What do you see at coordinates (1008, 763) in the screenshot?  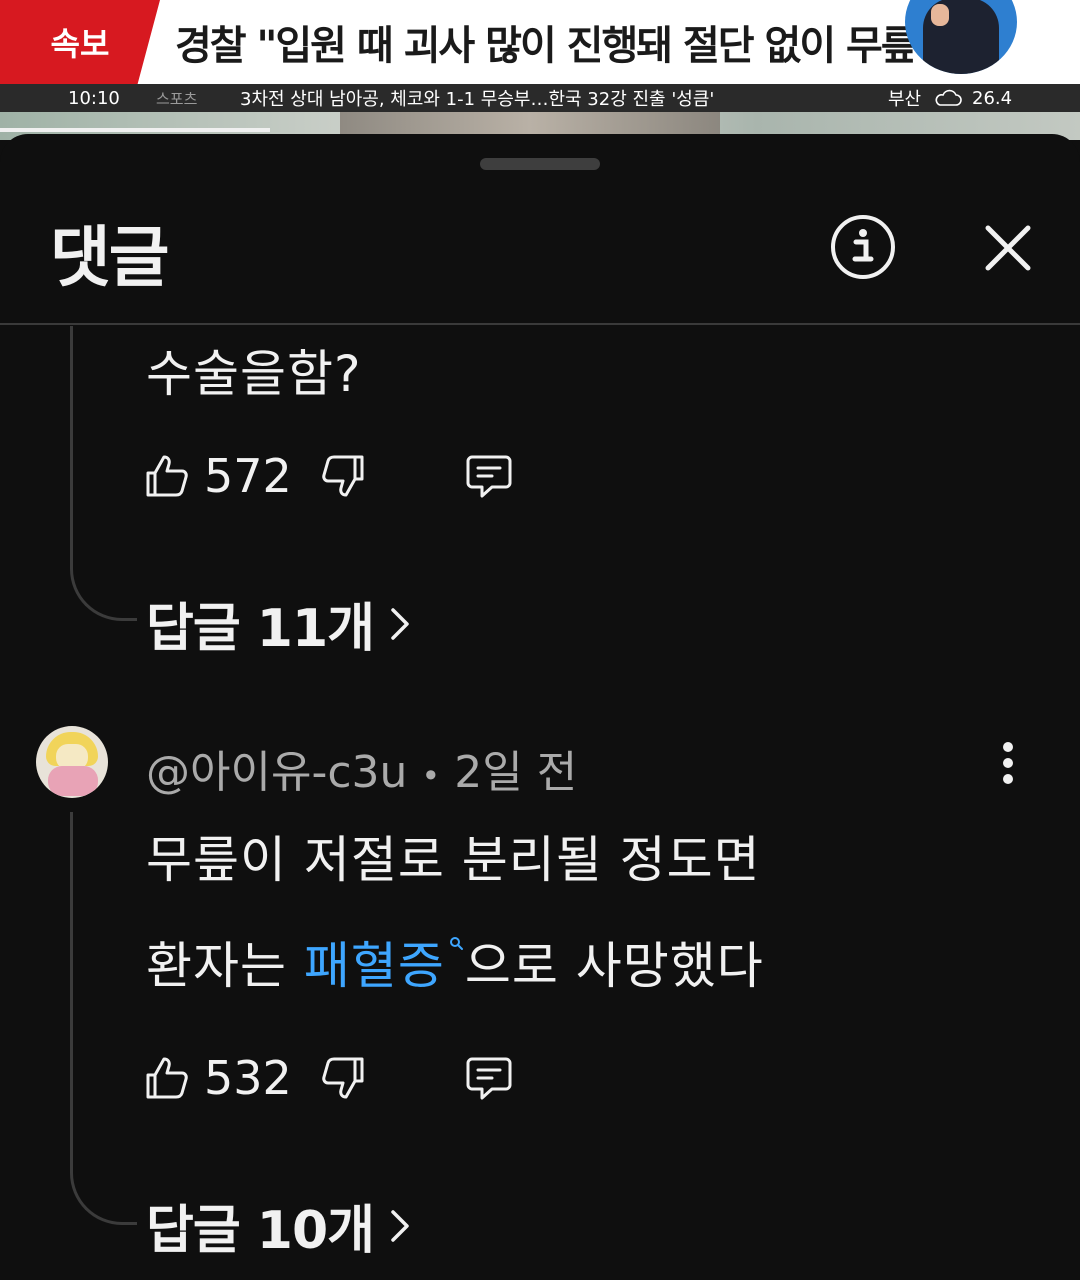 I see `more-options-icon` at bounding box center [1008, 763].